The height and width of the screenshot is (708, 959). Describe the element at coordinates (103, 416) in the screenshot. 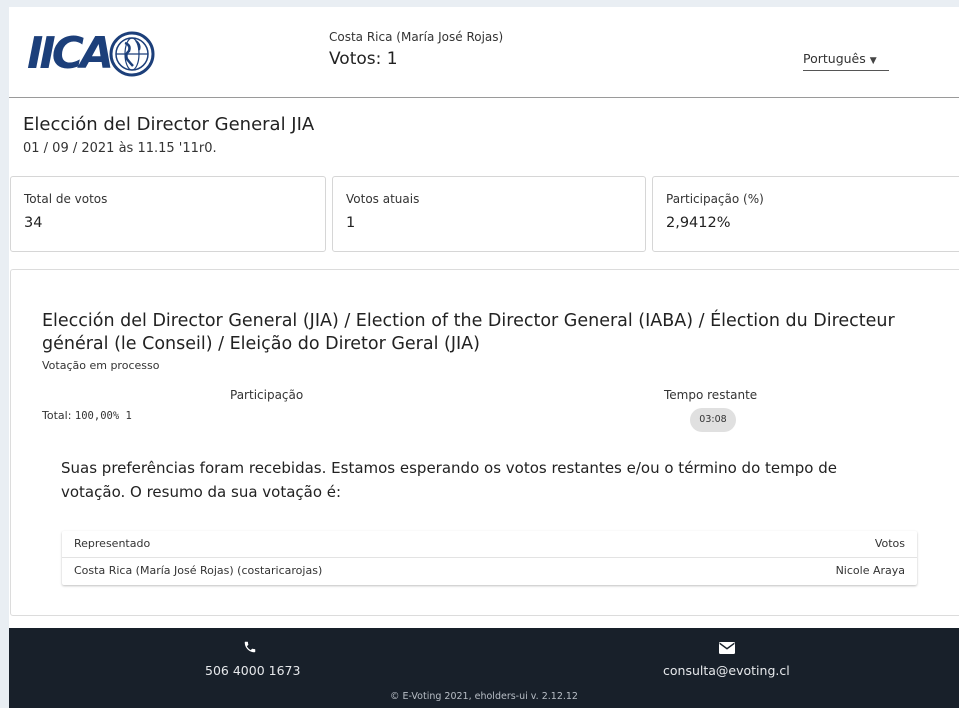

I see `total-value: 100,00% 1` at that location.